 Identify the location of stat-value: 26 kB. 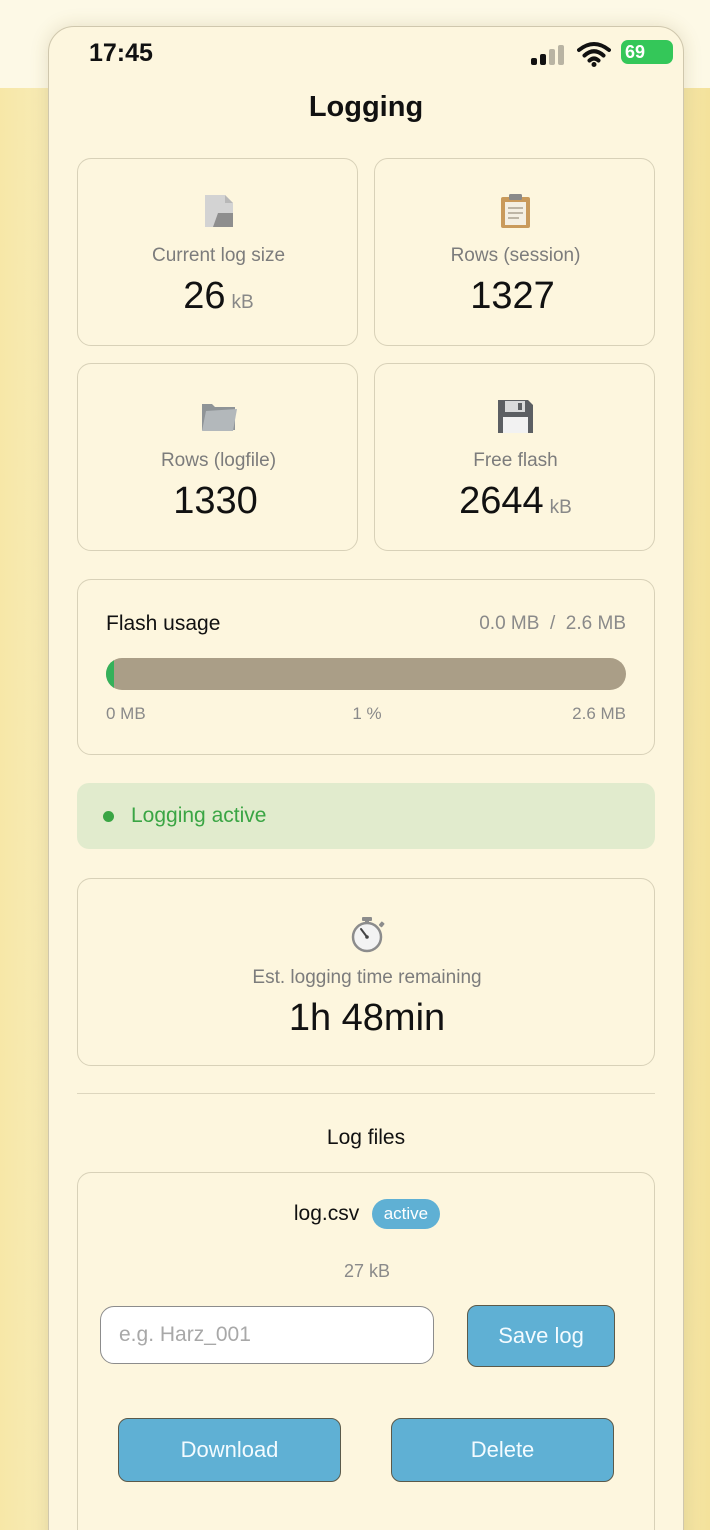
(218, 296).